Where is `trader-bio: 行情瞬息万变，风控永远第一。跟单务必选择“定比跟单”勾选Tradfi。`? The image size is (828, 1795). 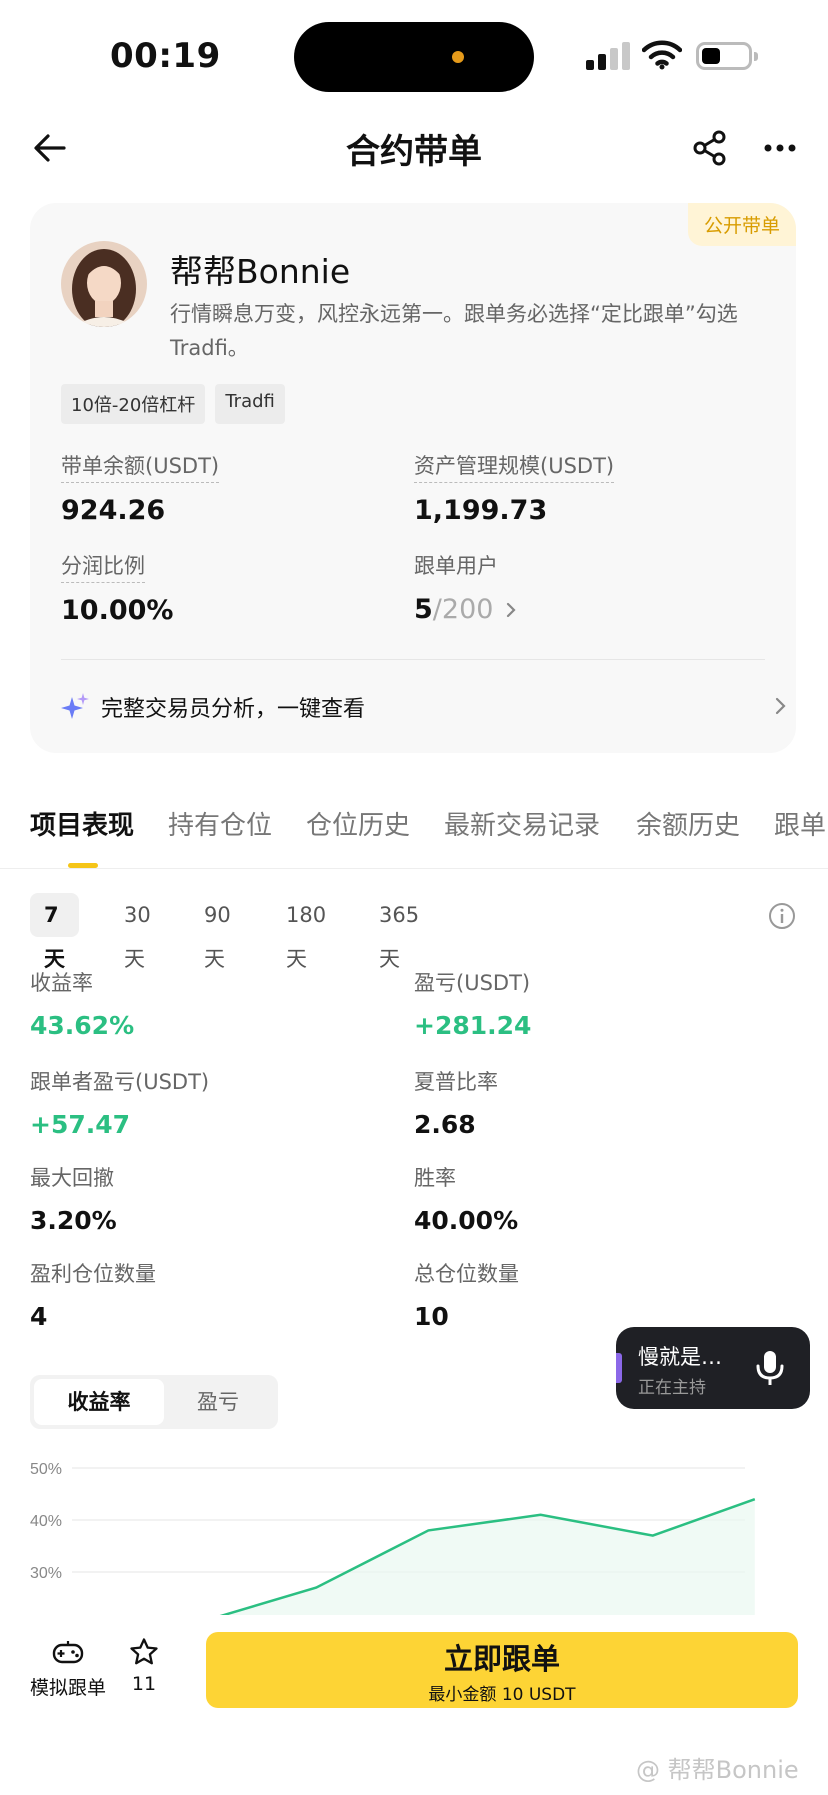
trader-bio: 行情瞬息万变，风控永远第一。跟单务必选择“定比跟单”勾选Tradfi。 is located at coordinates (454, 331).